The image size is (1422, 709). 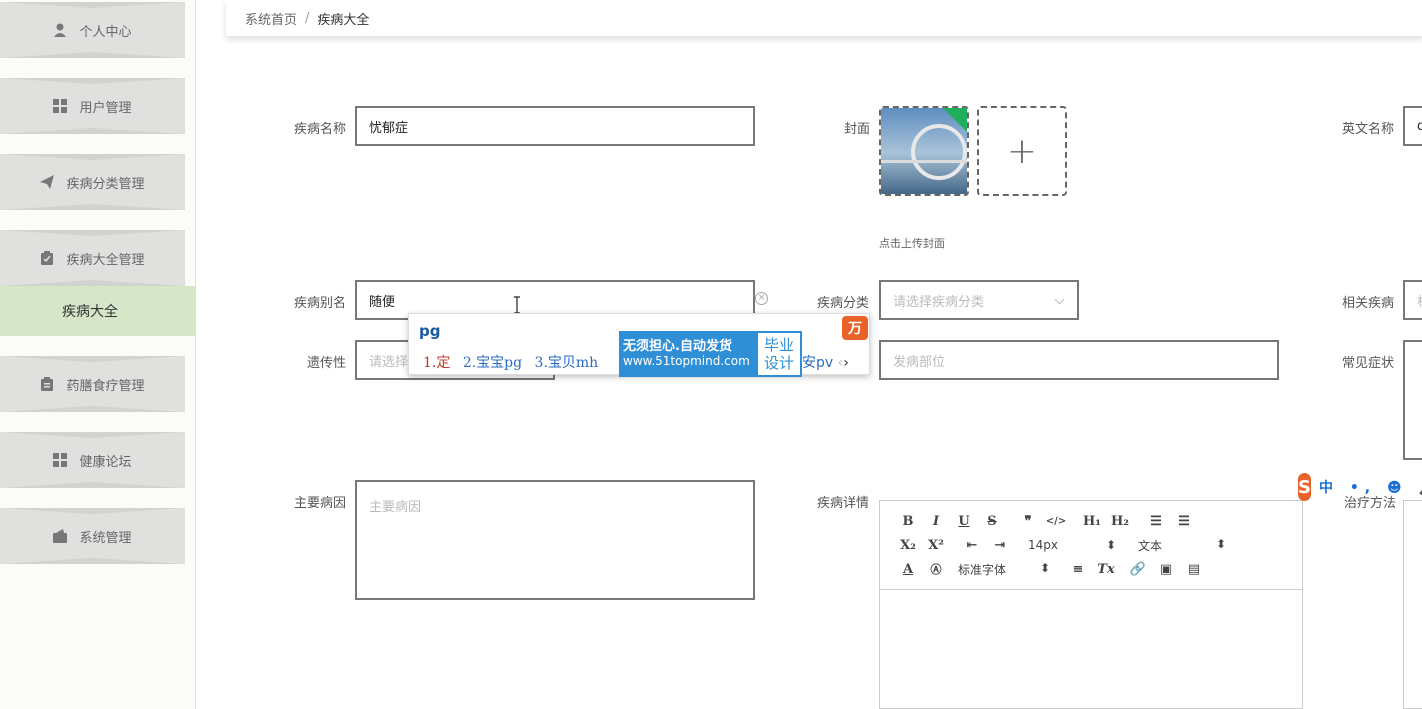 I want to click on indent-icon: ⇥, so click(x=1000, y=545).